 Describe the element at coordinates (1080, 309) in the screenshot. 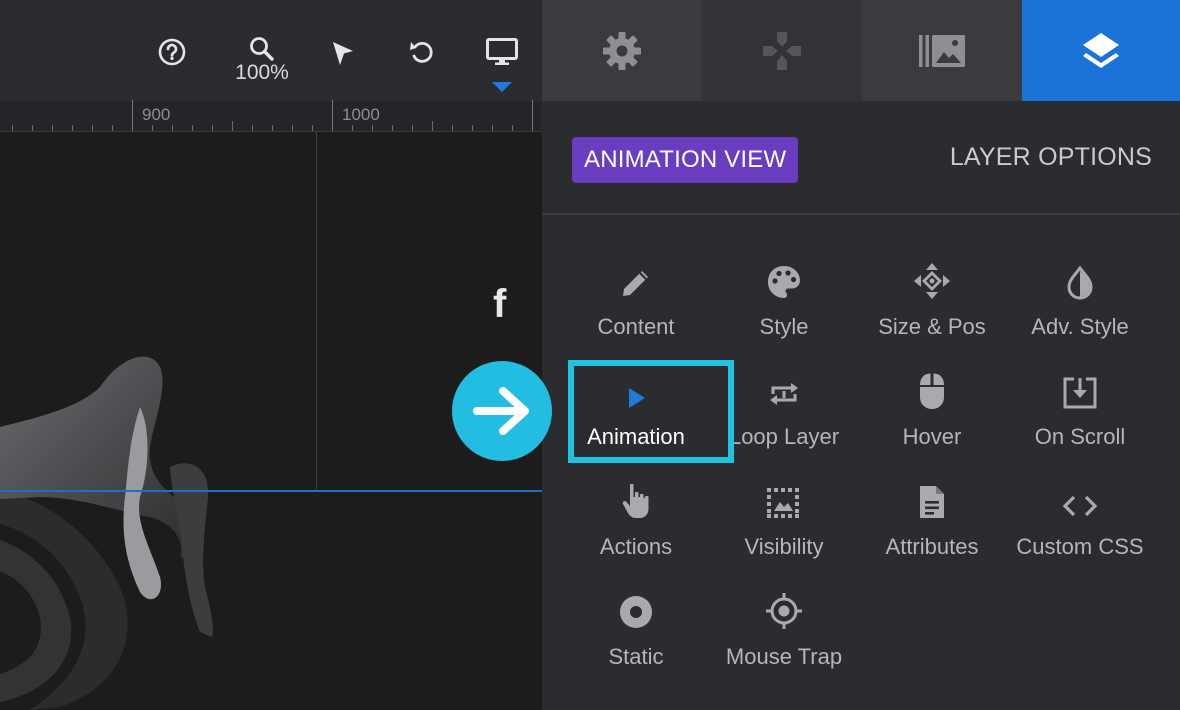

I see `option-adv-style: Adv. Style` at that location.